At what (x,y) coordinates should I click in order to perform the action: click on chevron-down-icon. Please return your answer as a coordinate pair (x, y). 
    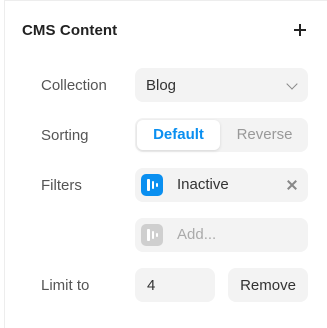
    Looking at the image, I should click on (292, 84).